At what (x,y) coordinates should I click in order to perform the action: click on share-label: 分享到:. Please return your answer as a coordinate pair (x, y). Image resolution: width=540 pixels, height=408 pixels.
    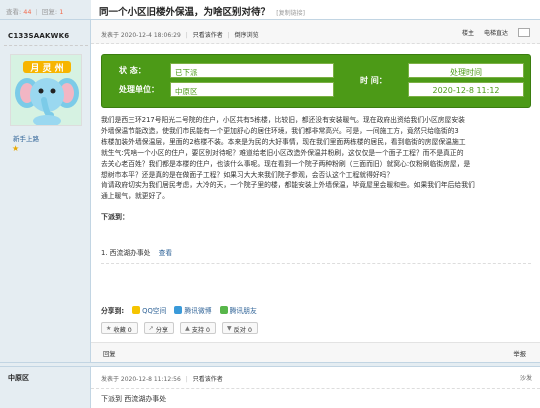
    Looking at the image, I should click on (113, 311).